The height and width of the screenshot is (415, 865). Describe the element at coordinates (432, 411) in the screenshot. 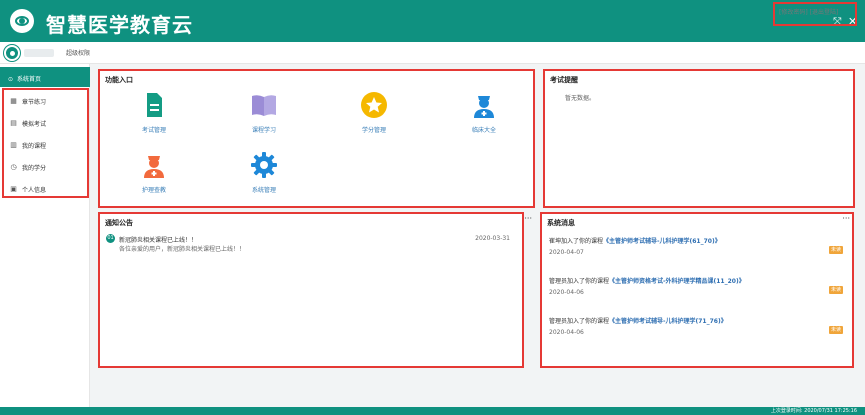

I see `footer-bar: 上次登录时间: 2020/07/31 17:25:16` at that location.